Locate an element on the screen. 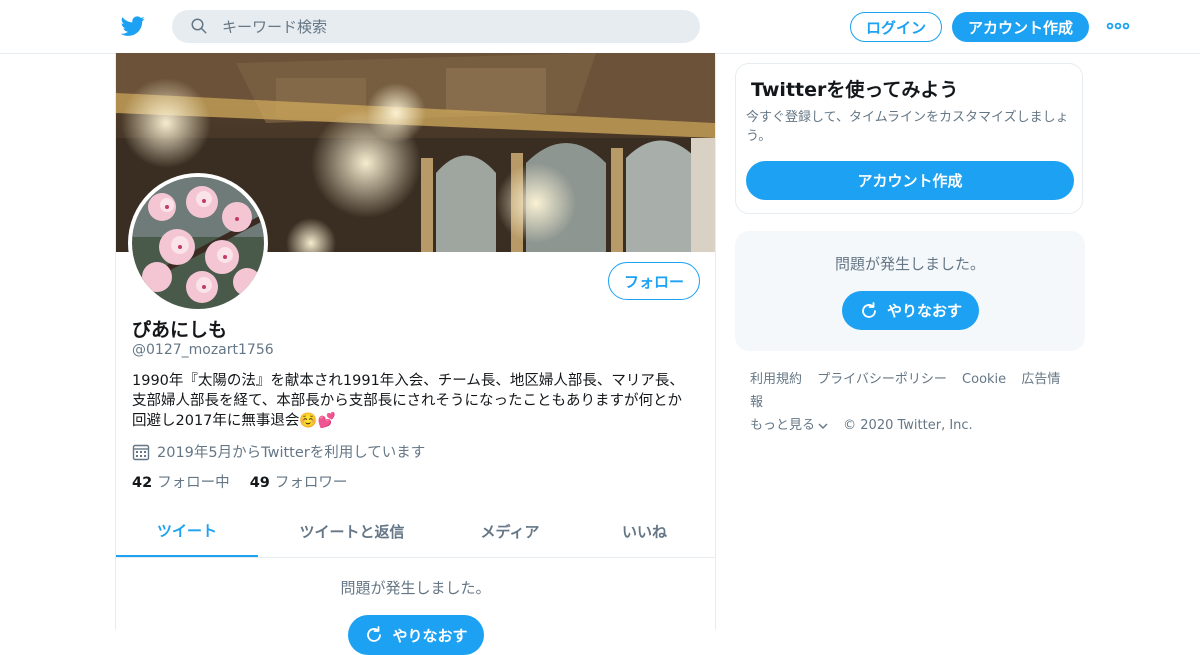  calendar-icon is located at coordinates (141, 452).